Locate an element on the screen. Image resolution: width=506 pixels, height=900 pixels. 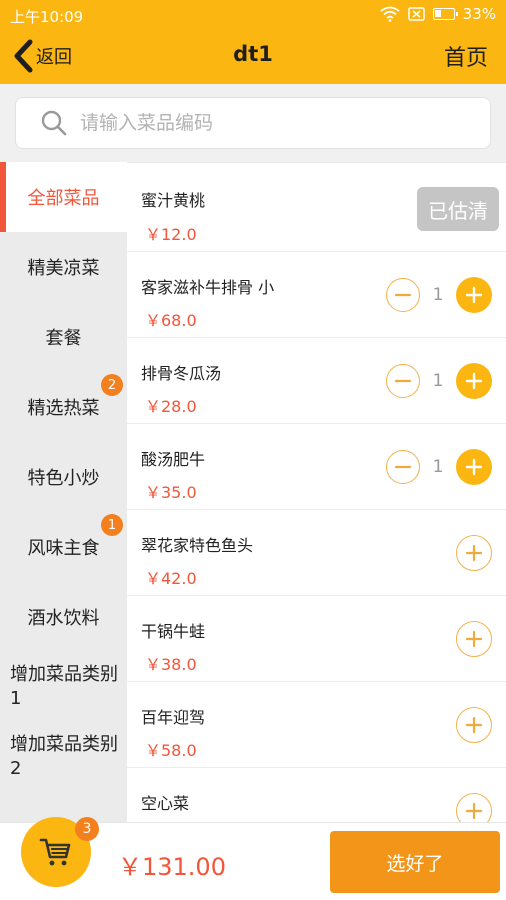
dish-item: 空心菜 is located at coordinates (316, 795).